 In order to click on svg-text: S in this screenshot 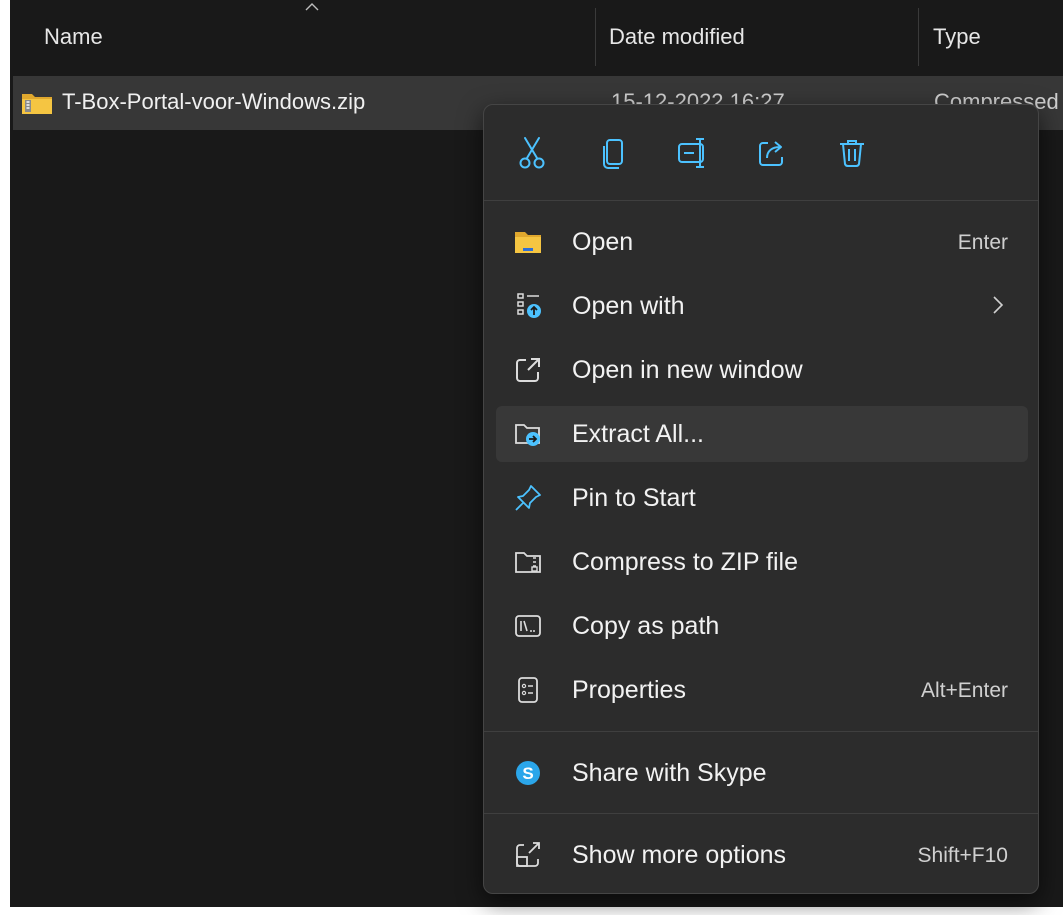, I will do `click(527, 773)`.